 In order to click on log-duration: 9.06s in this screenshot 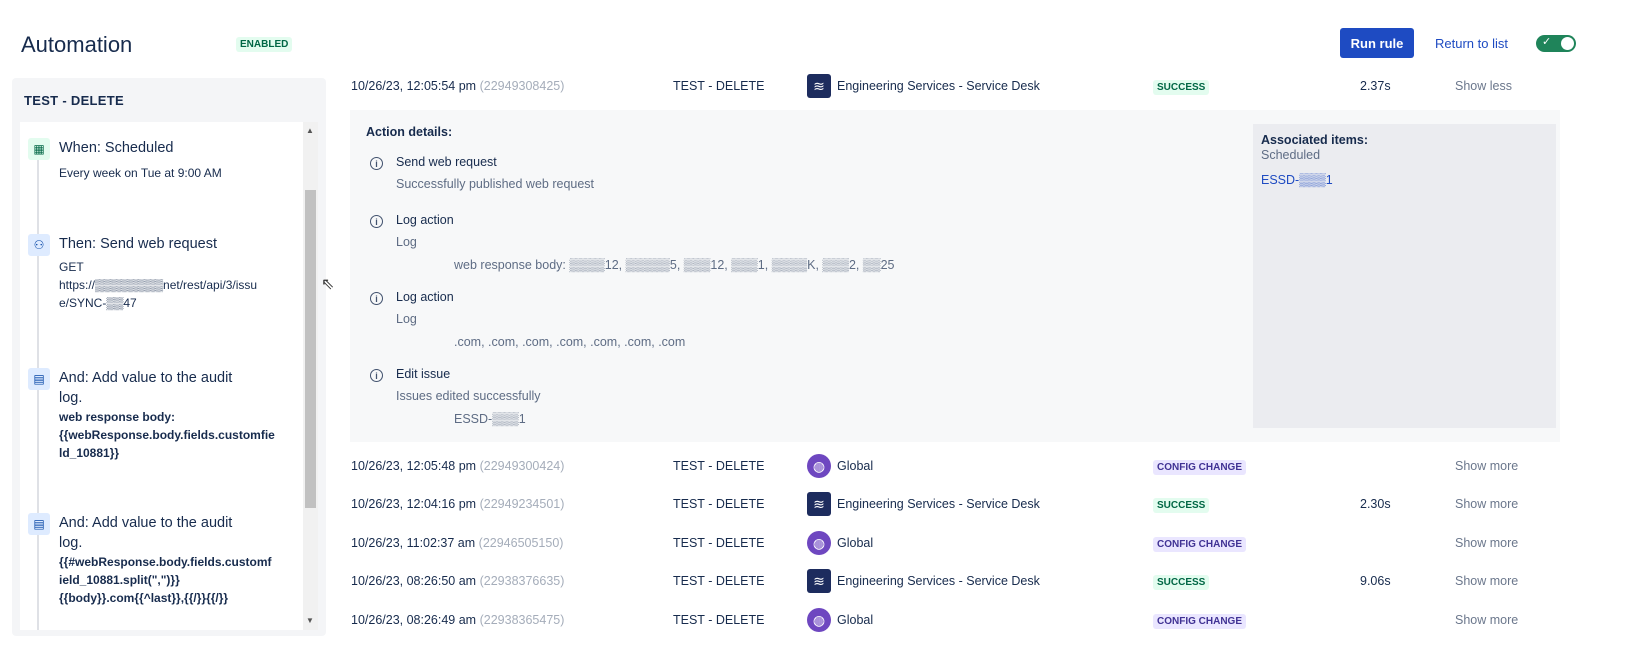, I will do `click(1375, 581)`.